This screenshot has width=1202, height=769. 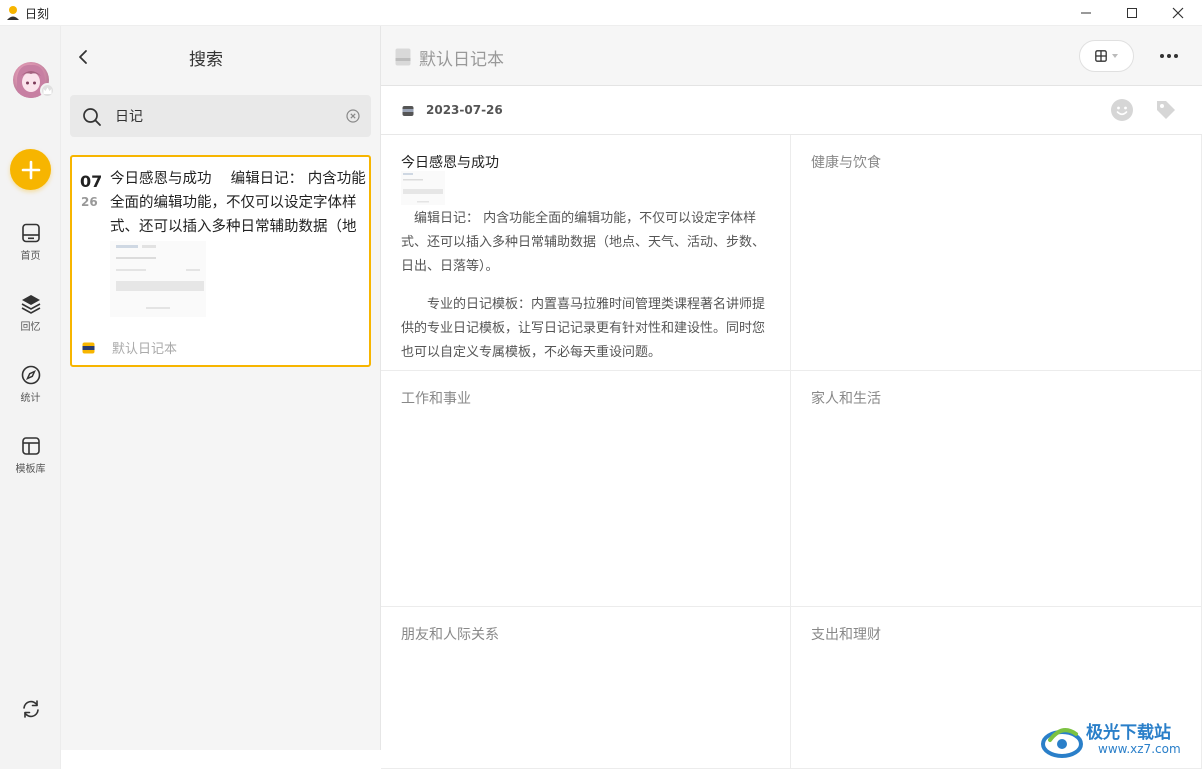 I want to click on add-diary-button, so click(x=30, y=169).